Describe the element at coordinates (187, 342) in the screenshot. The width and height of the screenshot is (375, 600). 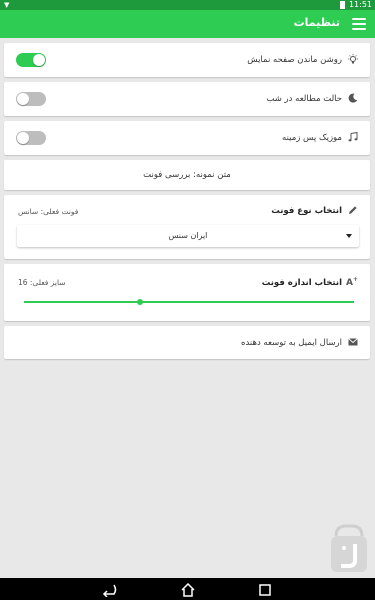
I see `email-developer-card: ارسال ایمیل به توسعه دهنده` at that location.